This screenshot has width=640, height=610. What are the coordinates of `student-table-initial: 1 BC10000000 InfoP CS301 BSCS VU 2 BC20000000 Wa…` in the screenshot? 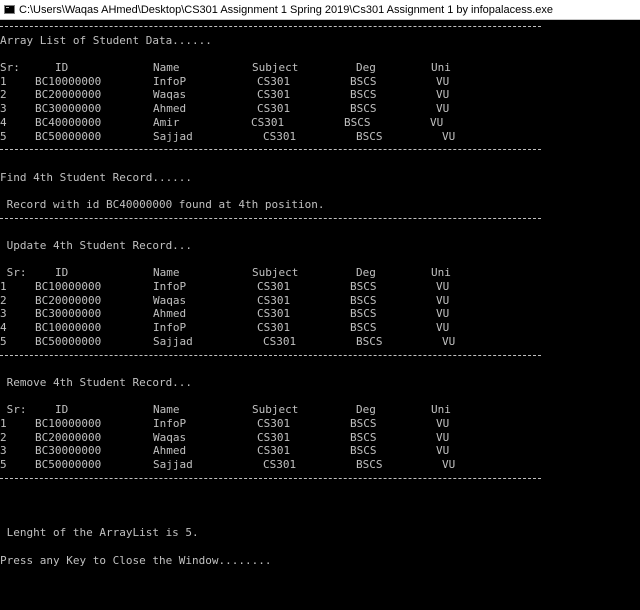 It's located at (320, 109).